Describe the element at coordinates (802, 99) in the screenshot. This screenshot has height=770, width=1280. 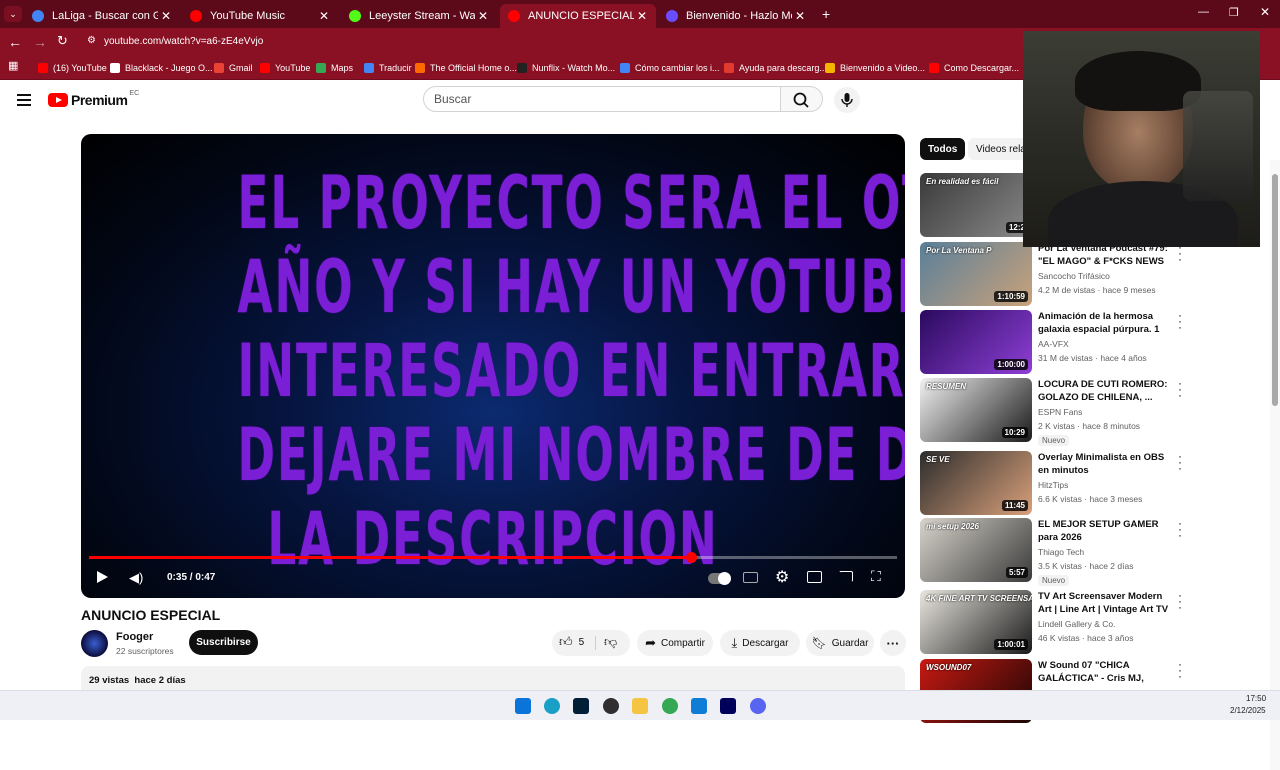
I see `search-button` at that location.